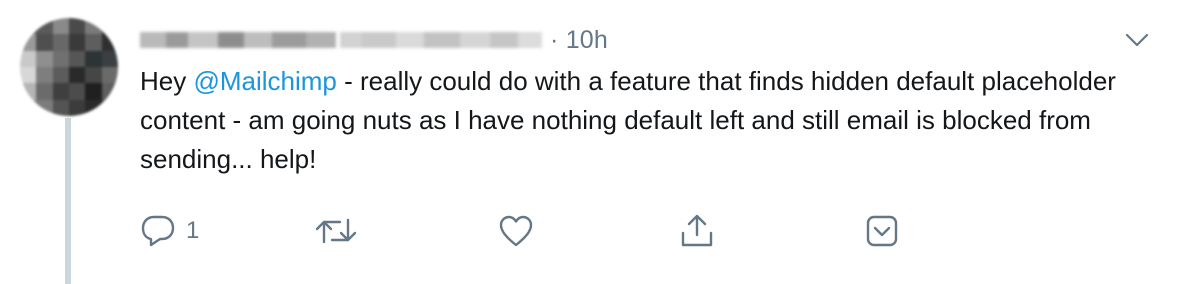  I want to click on avatar, so click(69, 67).